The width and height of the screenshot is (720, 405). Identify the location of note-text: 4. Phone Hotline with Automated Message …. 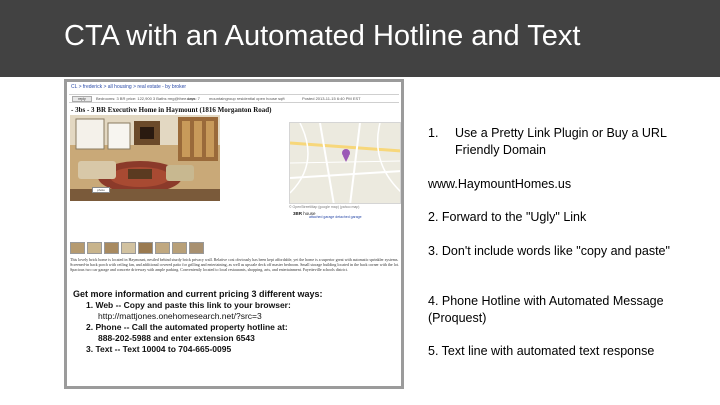
(546, 309).